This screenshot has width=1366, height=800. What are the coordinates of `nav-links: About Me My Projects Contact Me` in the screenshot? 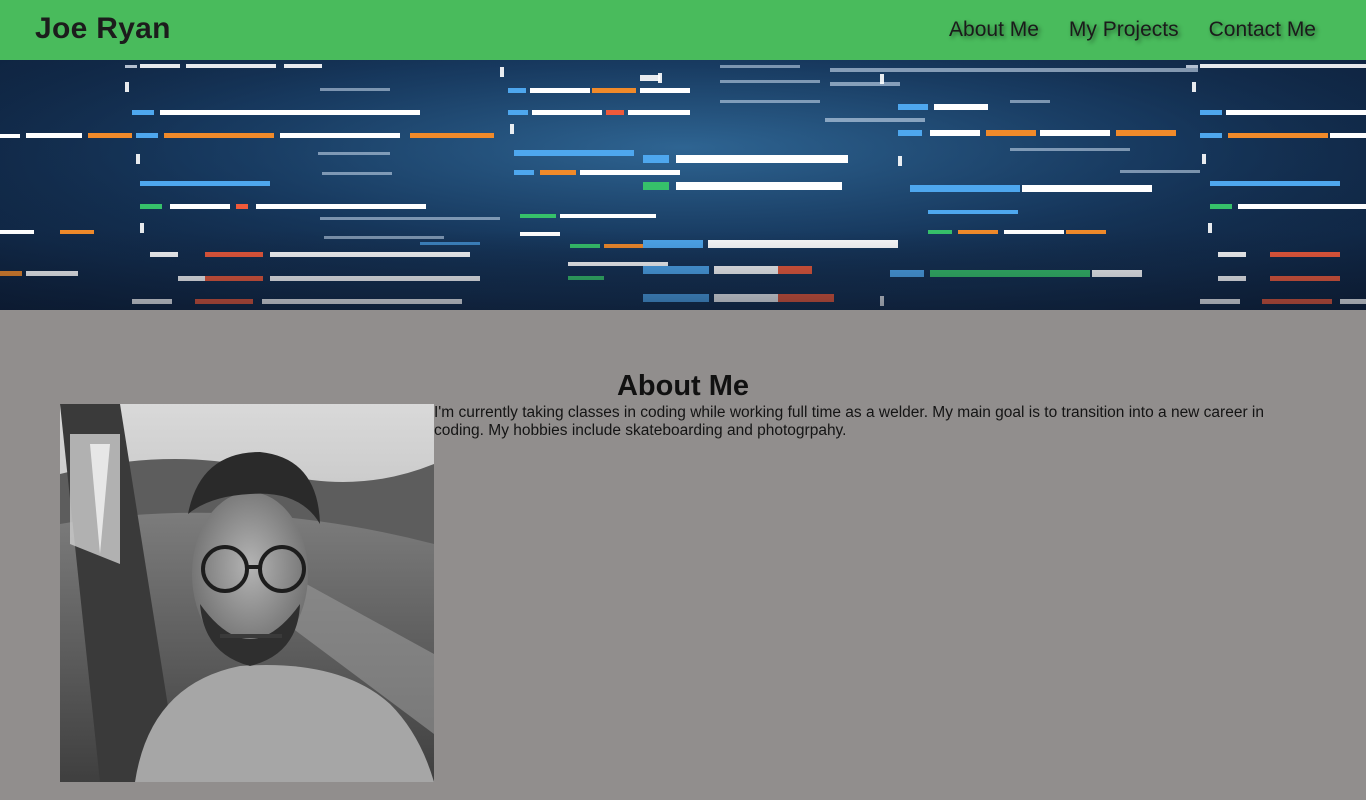 It's located at (1132, 30).